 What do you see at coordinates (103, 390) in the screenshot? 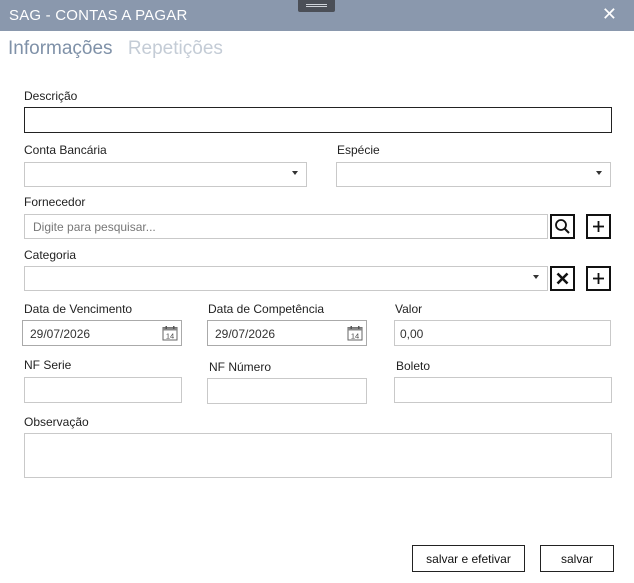
I see `nf-serie-input` at bounding box center [103, 390].